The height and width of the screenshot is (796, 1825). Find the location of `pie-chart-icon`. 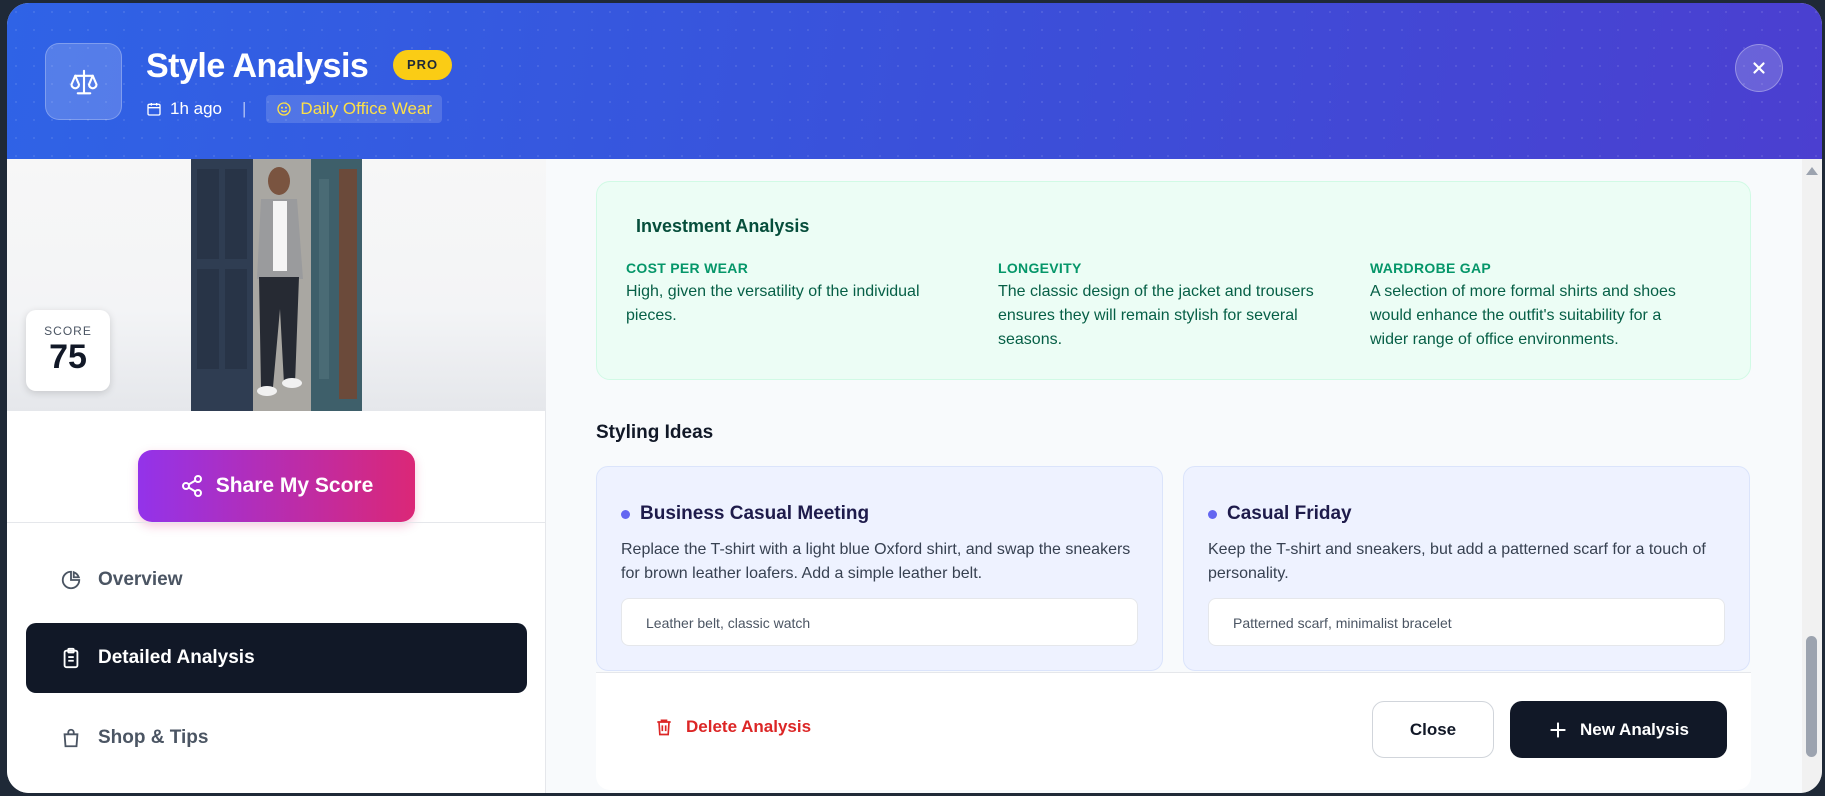

pie-chart-icon is located at coordinates (71, 580).